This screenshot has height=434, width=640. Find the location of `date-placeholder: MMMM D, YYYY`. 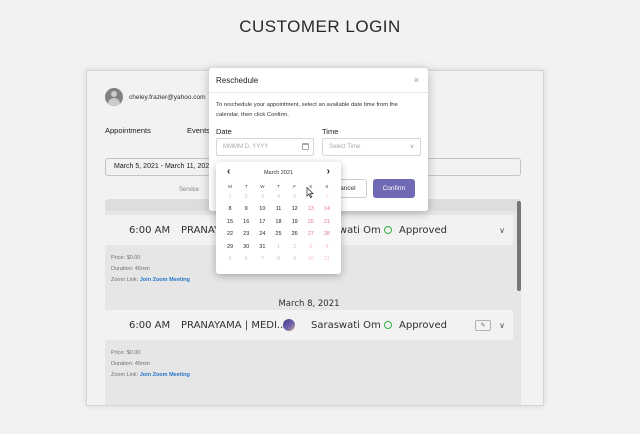

date-placeholder: MMMM D, YYYY is located at coordinates (246, 147).